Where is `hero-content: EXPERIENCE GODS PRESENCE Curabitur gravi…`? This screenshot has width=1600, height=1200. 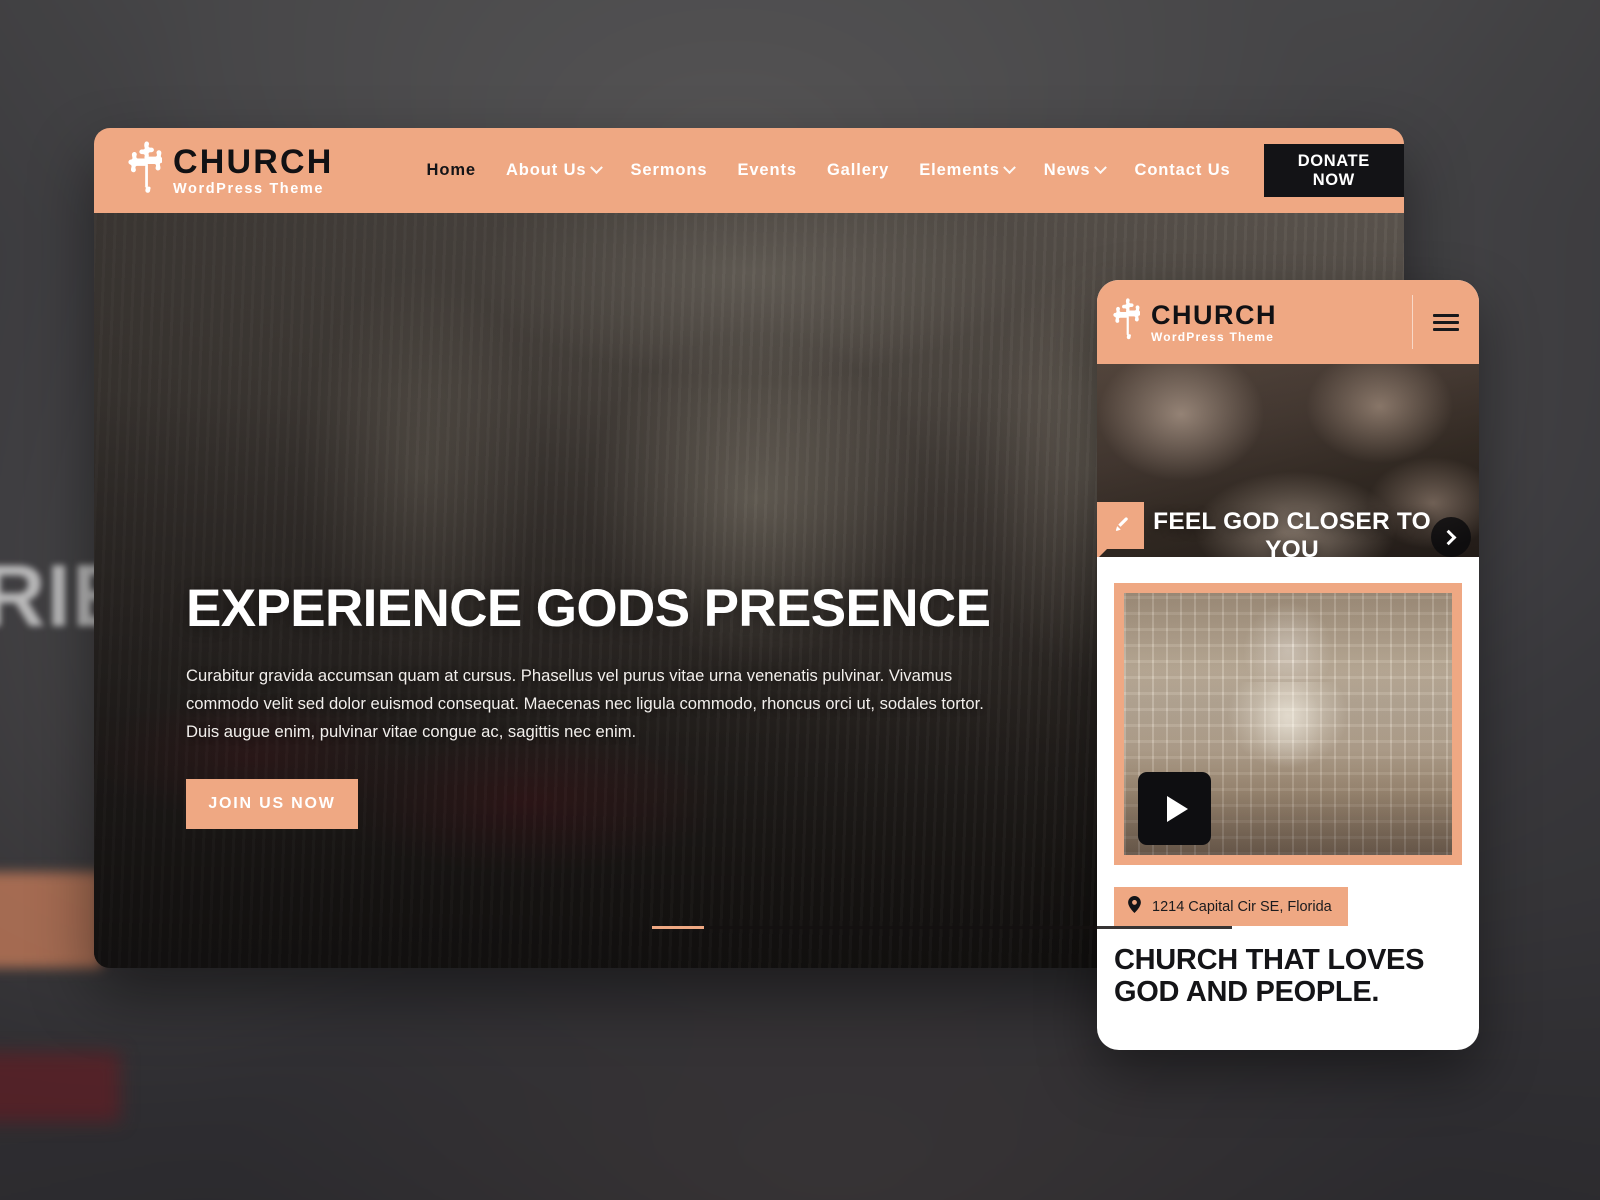
hero-content: EXPERIENCE GODS PRESENCE Curabitur gravi… is located at coordinates (601, 705).